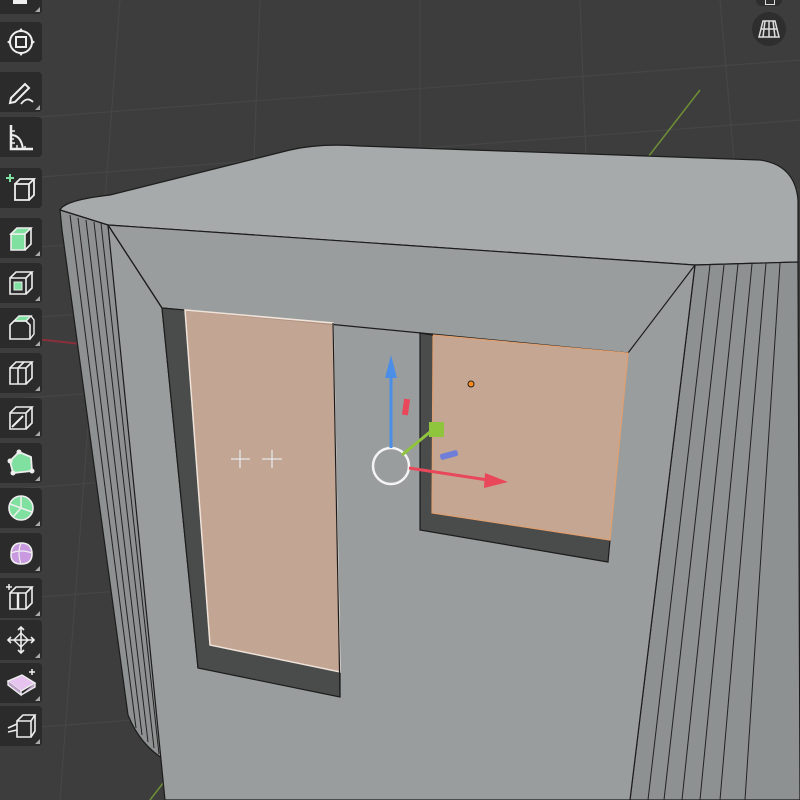  What do you see at coordinates (769, 3) in the screenshot?
I see `navigation-button-partial` at bounding box center [769, 3].